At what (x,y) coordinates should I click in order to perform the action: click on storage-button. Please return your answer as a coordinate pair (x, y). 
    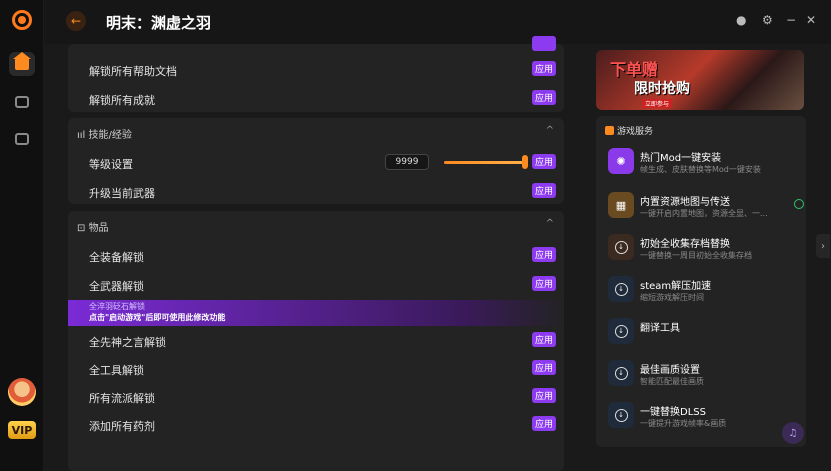
    Looking at the image, I should click on (22, 139).